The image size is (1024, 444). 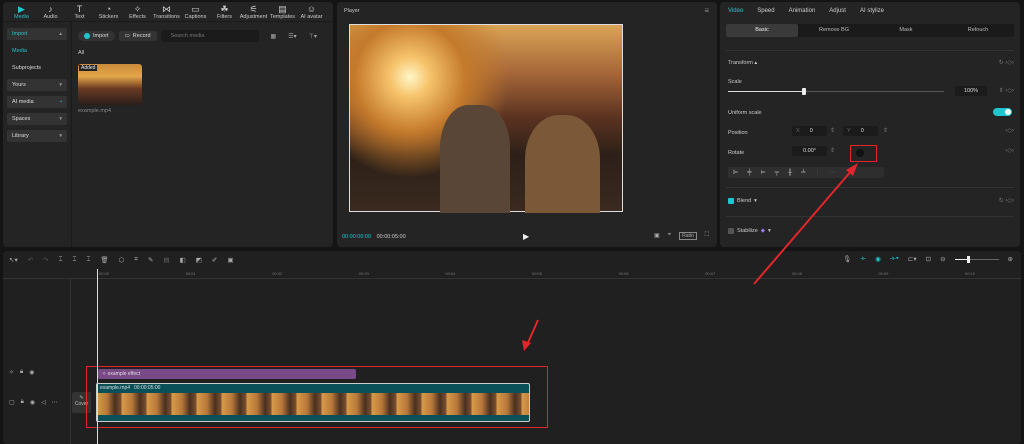 What do you see at coordinates (526, 345) in the screenshot?
I see `arrowhead` at bounding box center [526, 345].